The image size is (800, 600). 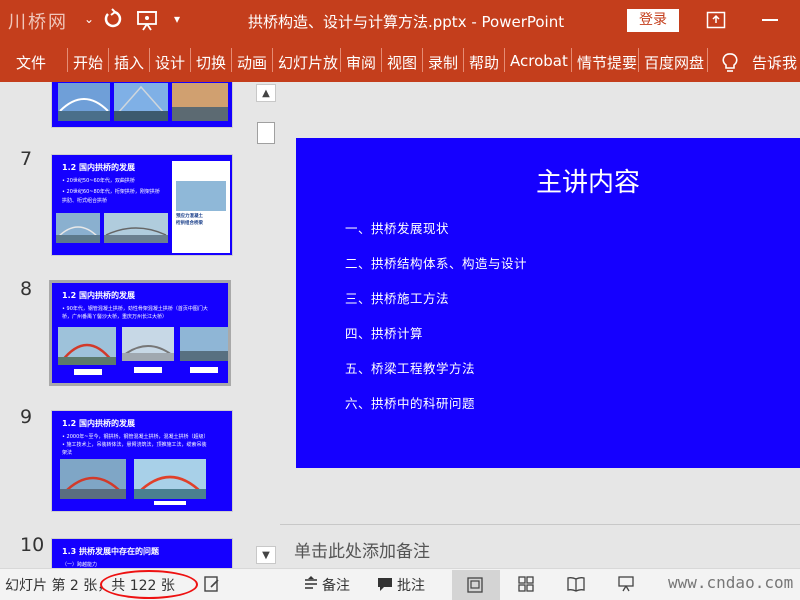 What do you see at coordinates (730, 63) in the screenshot?
I see `lightbulb-icon` at bounding box center [730, 63].